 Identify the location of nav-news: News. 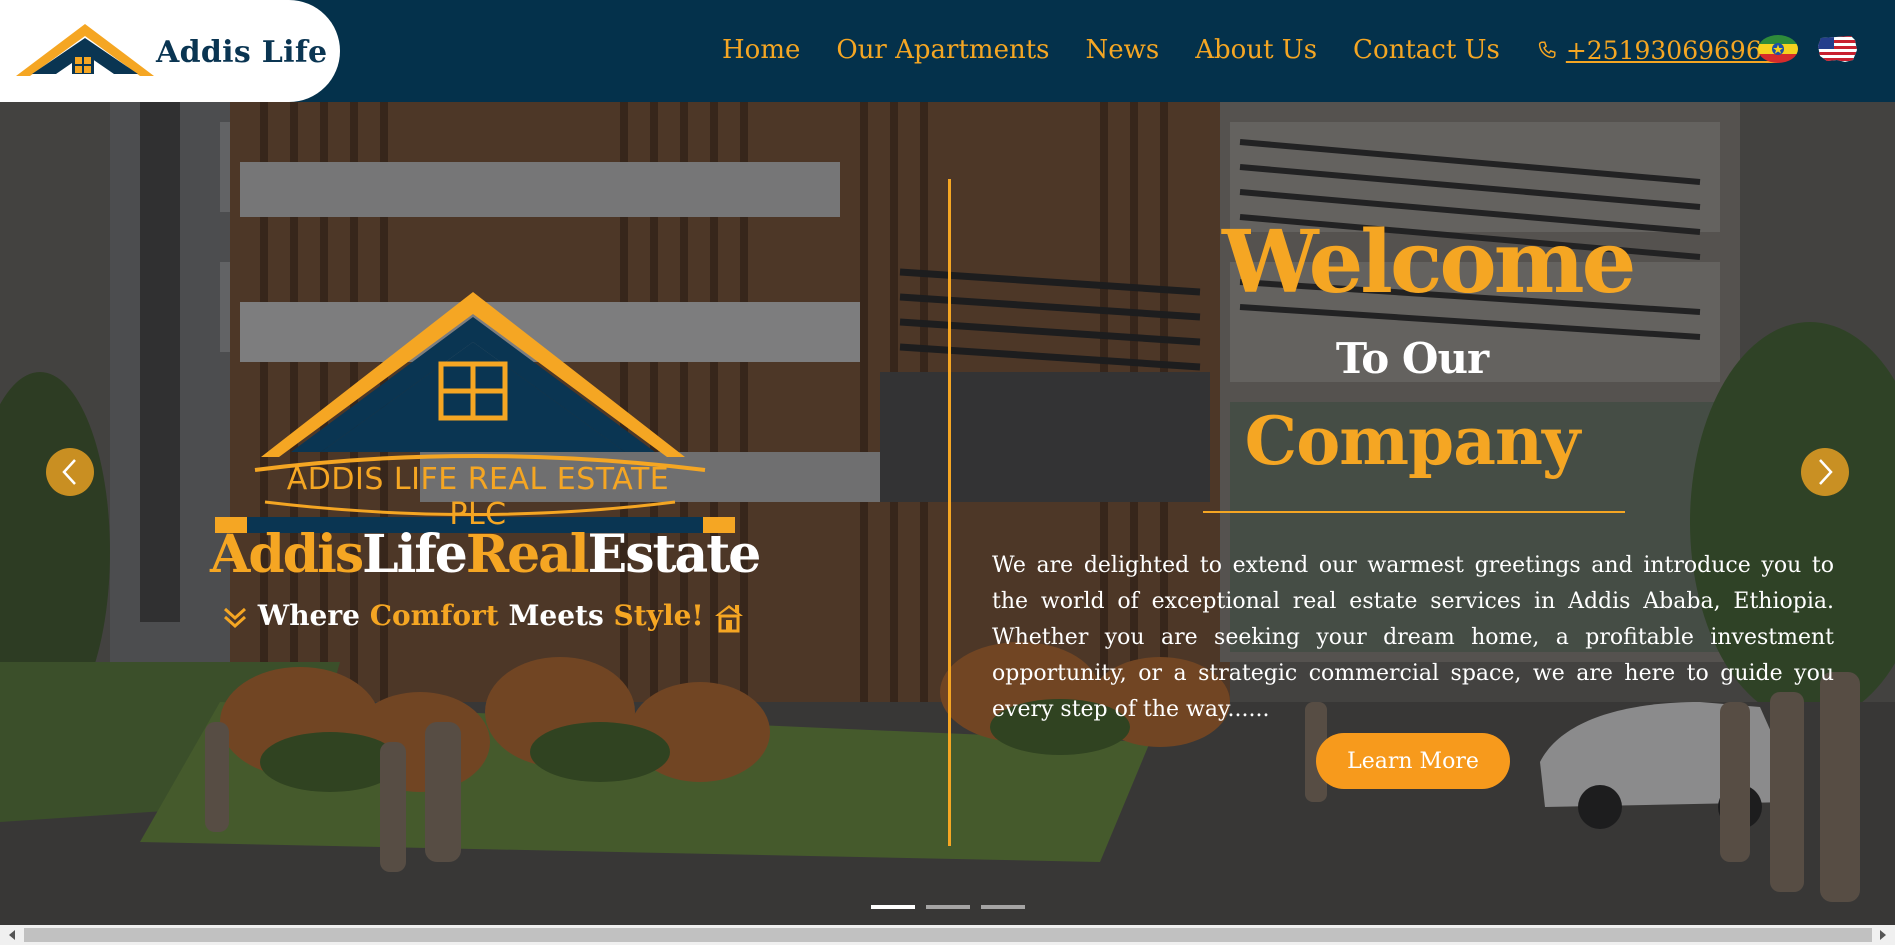
(1123, 50).